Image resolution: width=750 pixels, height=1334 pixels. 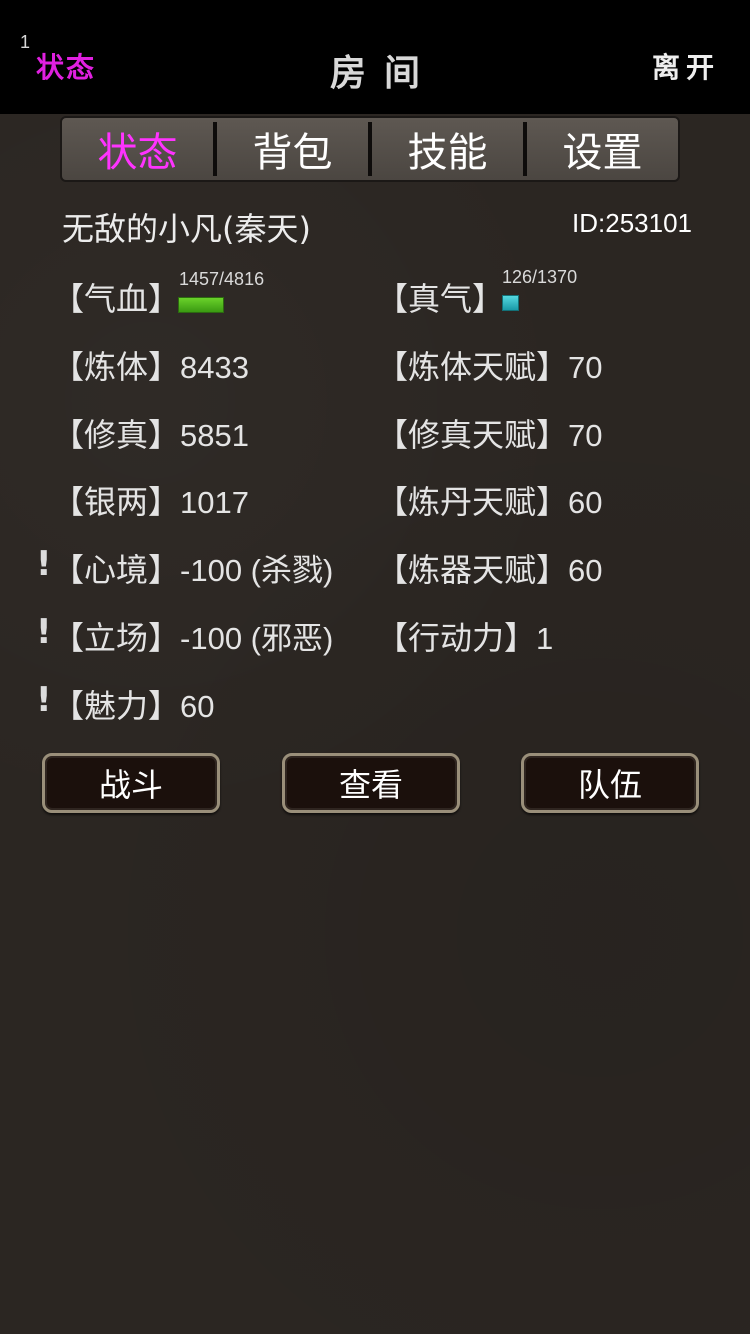 I want to click on stat-label: 【修真天赋】, so click(x=472, y=435).